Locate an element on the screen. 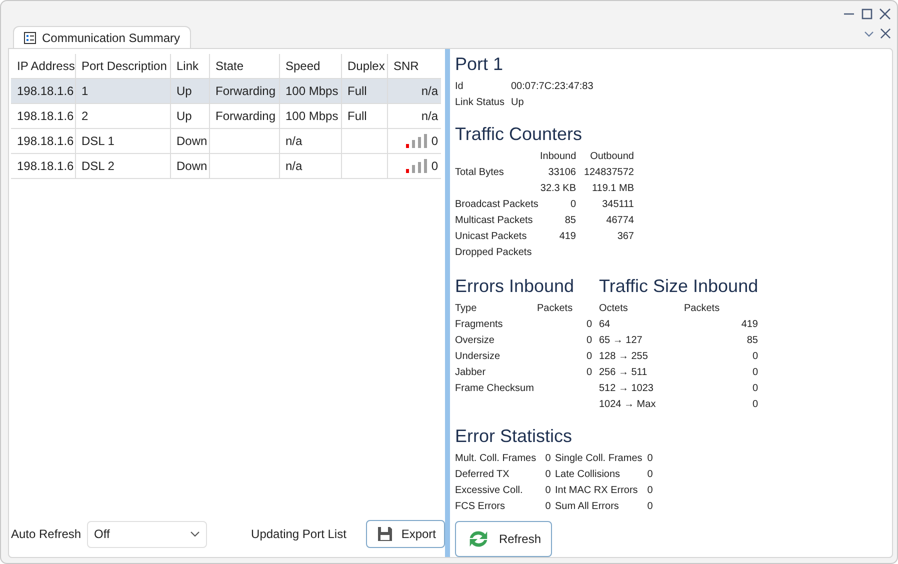 This screenshot has width=898, height=564. field-label: Link Status is located at coordinates (480, 103).